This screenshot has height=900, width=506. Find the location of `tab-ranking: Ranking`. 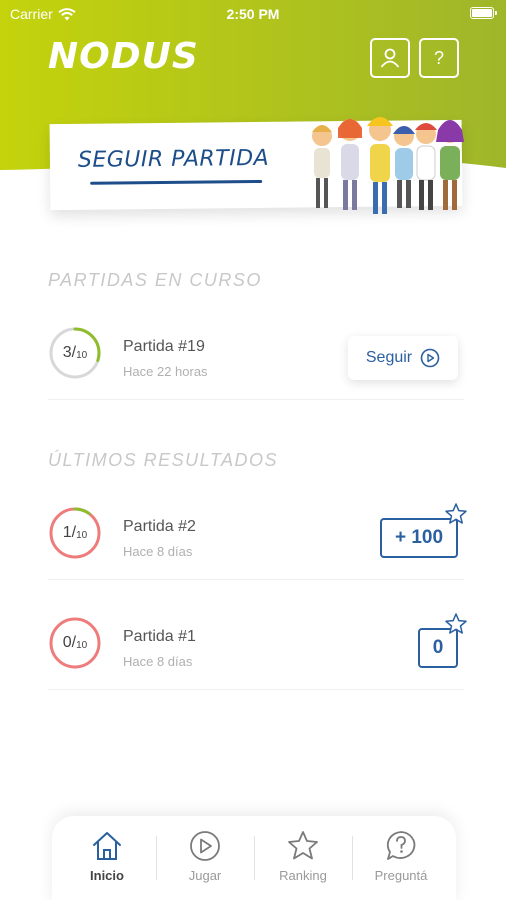

tab-ranking: Ranking is located at coordinates (303, 860).